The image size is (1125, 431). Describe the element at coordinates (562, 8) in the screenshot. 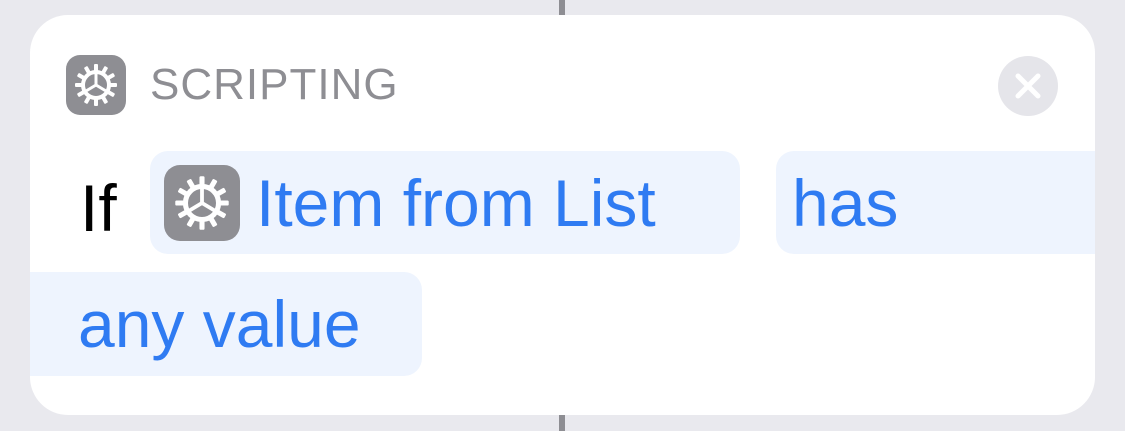

I see `flow-connector-top` at that location.